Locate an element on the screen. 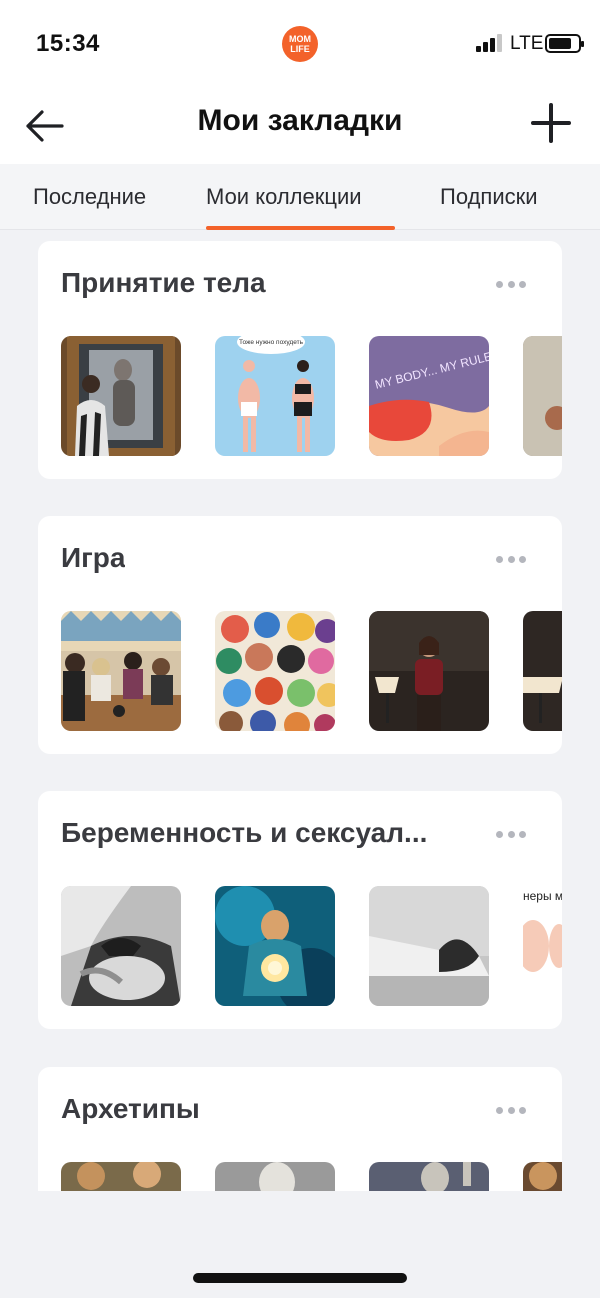 This screenshot has width=600, height=1298. mom-life-logo: MOM LIFE is located at coordinates (300, 44).